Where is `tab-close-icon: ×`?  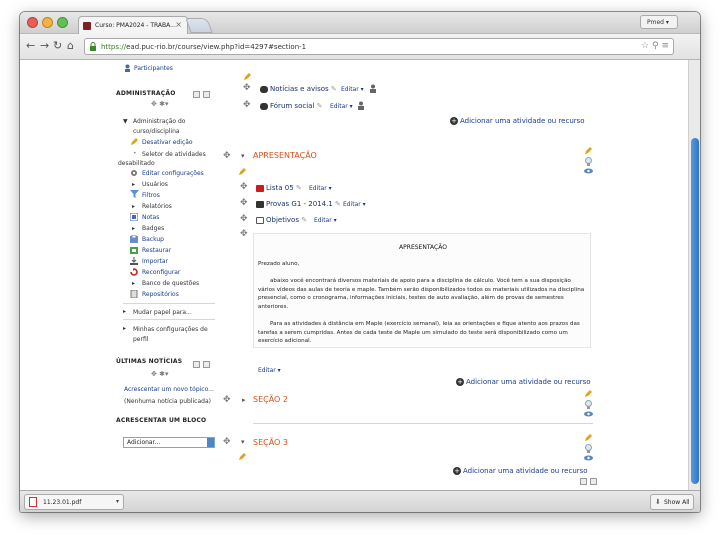 tab-close-icon: × is located at coordinates (178, 24).